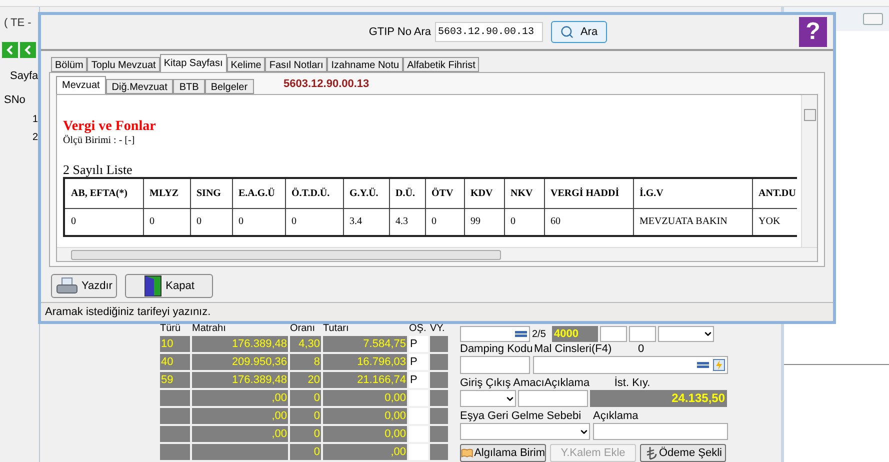 This screenshot has height=462, width=889. I want to click on column-header: VERGİ HADDİ, so click(588, 193).